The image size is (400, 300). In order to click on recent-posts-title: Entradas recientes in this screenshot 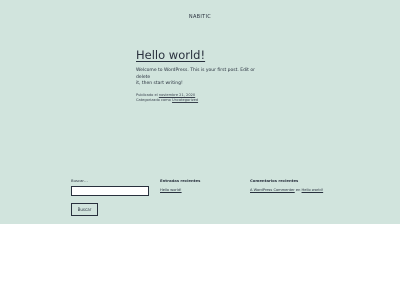, I will do `click(180, 180)`.